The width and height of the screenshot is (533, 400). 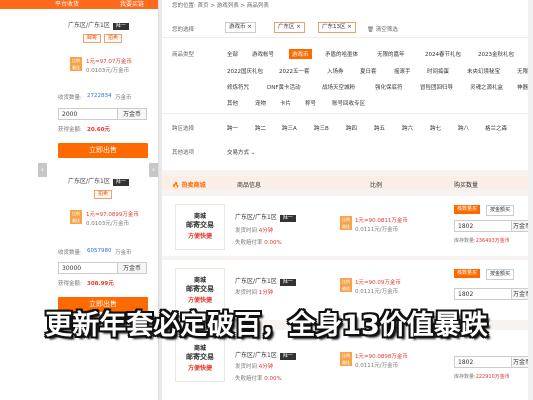 I want to click on type-option: 账号回收专区, so click(x=348, y=103).